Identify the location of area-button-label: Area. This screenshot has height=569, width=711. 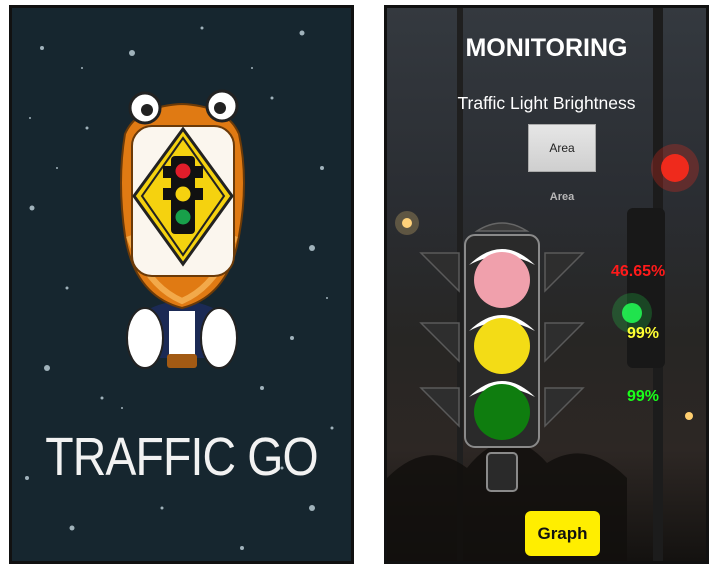
(562, 148).